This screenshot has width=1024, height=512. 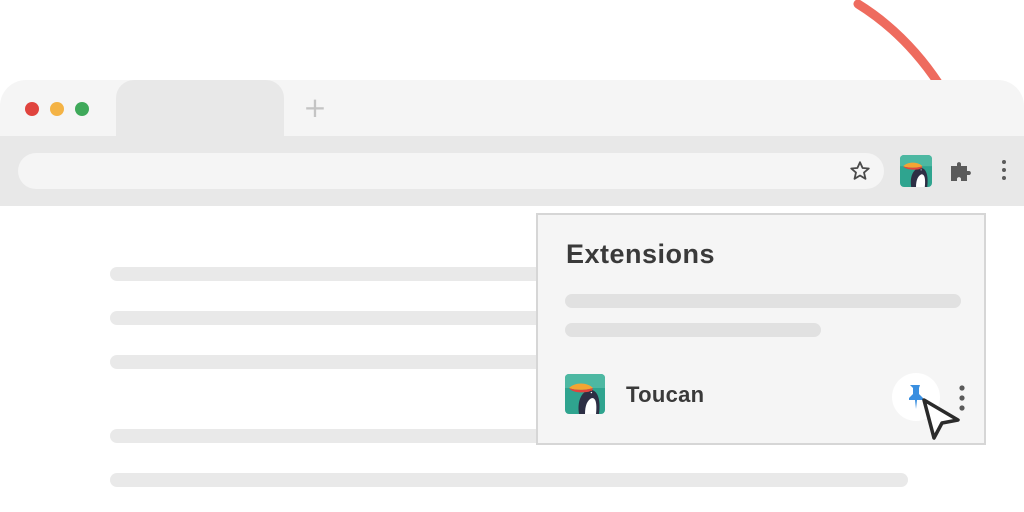 I want to click on close-window-button, so click(x=32, y=109).